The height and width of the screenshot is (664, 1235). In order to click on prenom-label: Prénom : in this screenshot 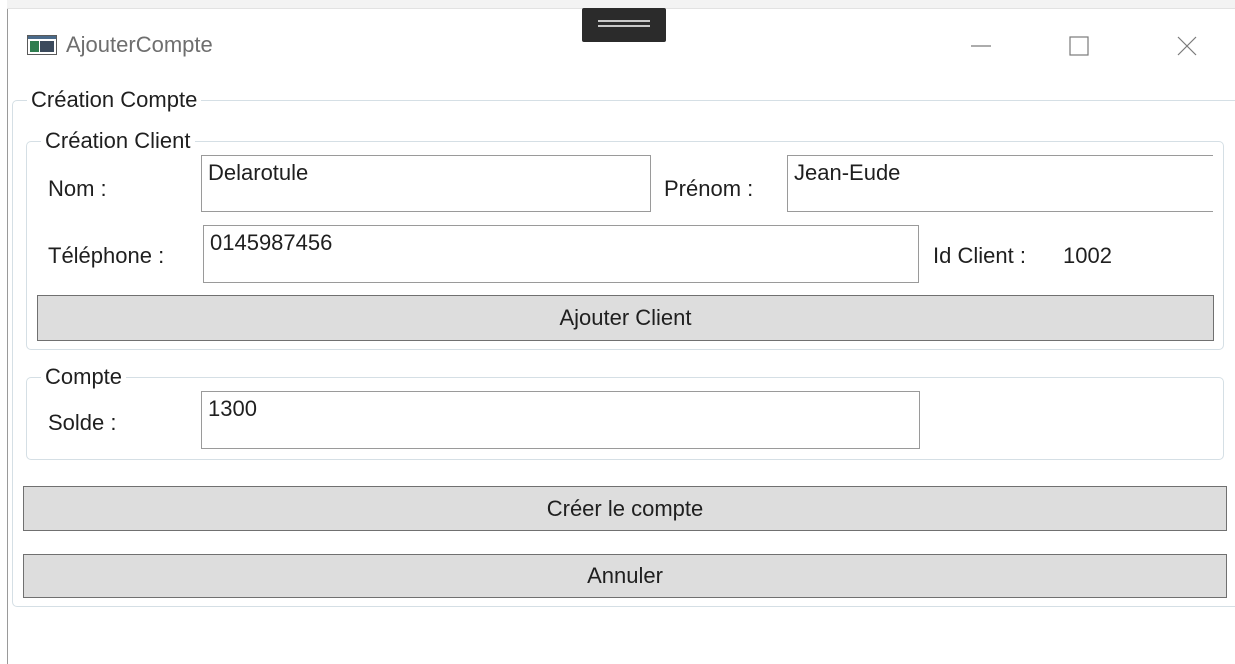, I will do `click(709, 188)`.